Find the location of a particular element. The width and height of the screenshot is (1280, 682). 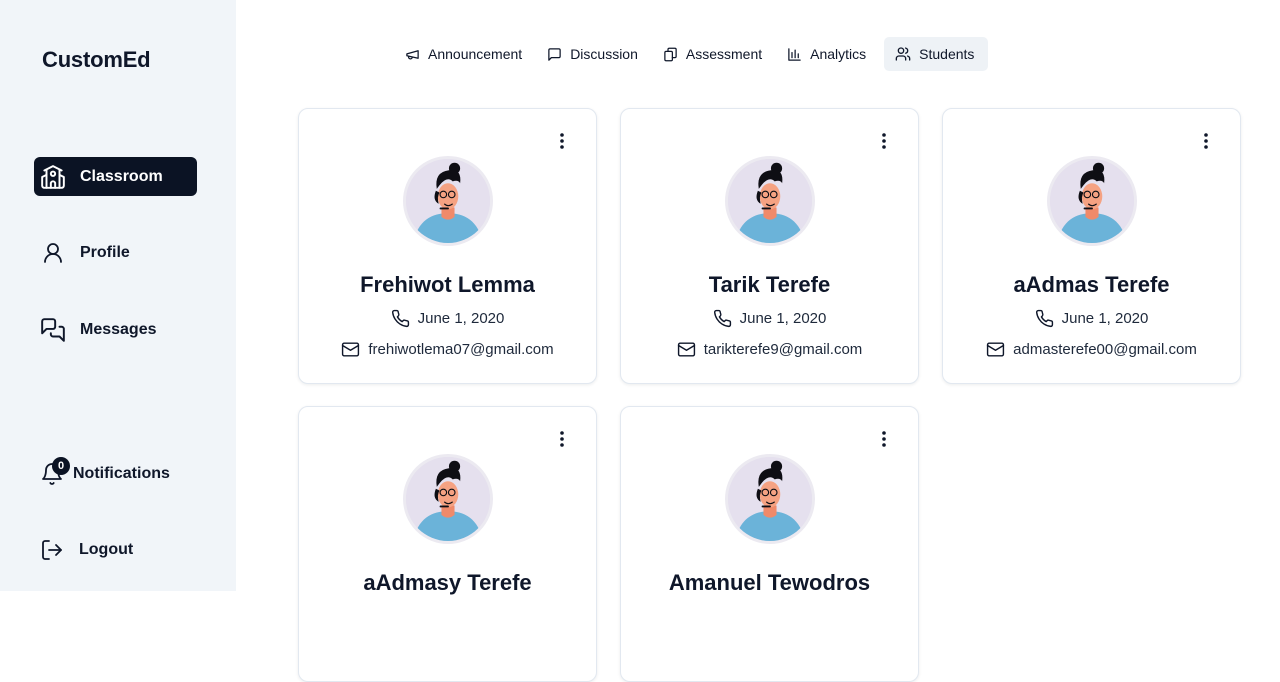

student-email-text: admasterefe00@gmail.com is located at coordinates (1105, 349).